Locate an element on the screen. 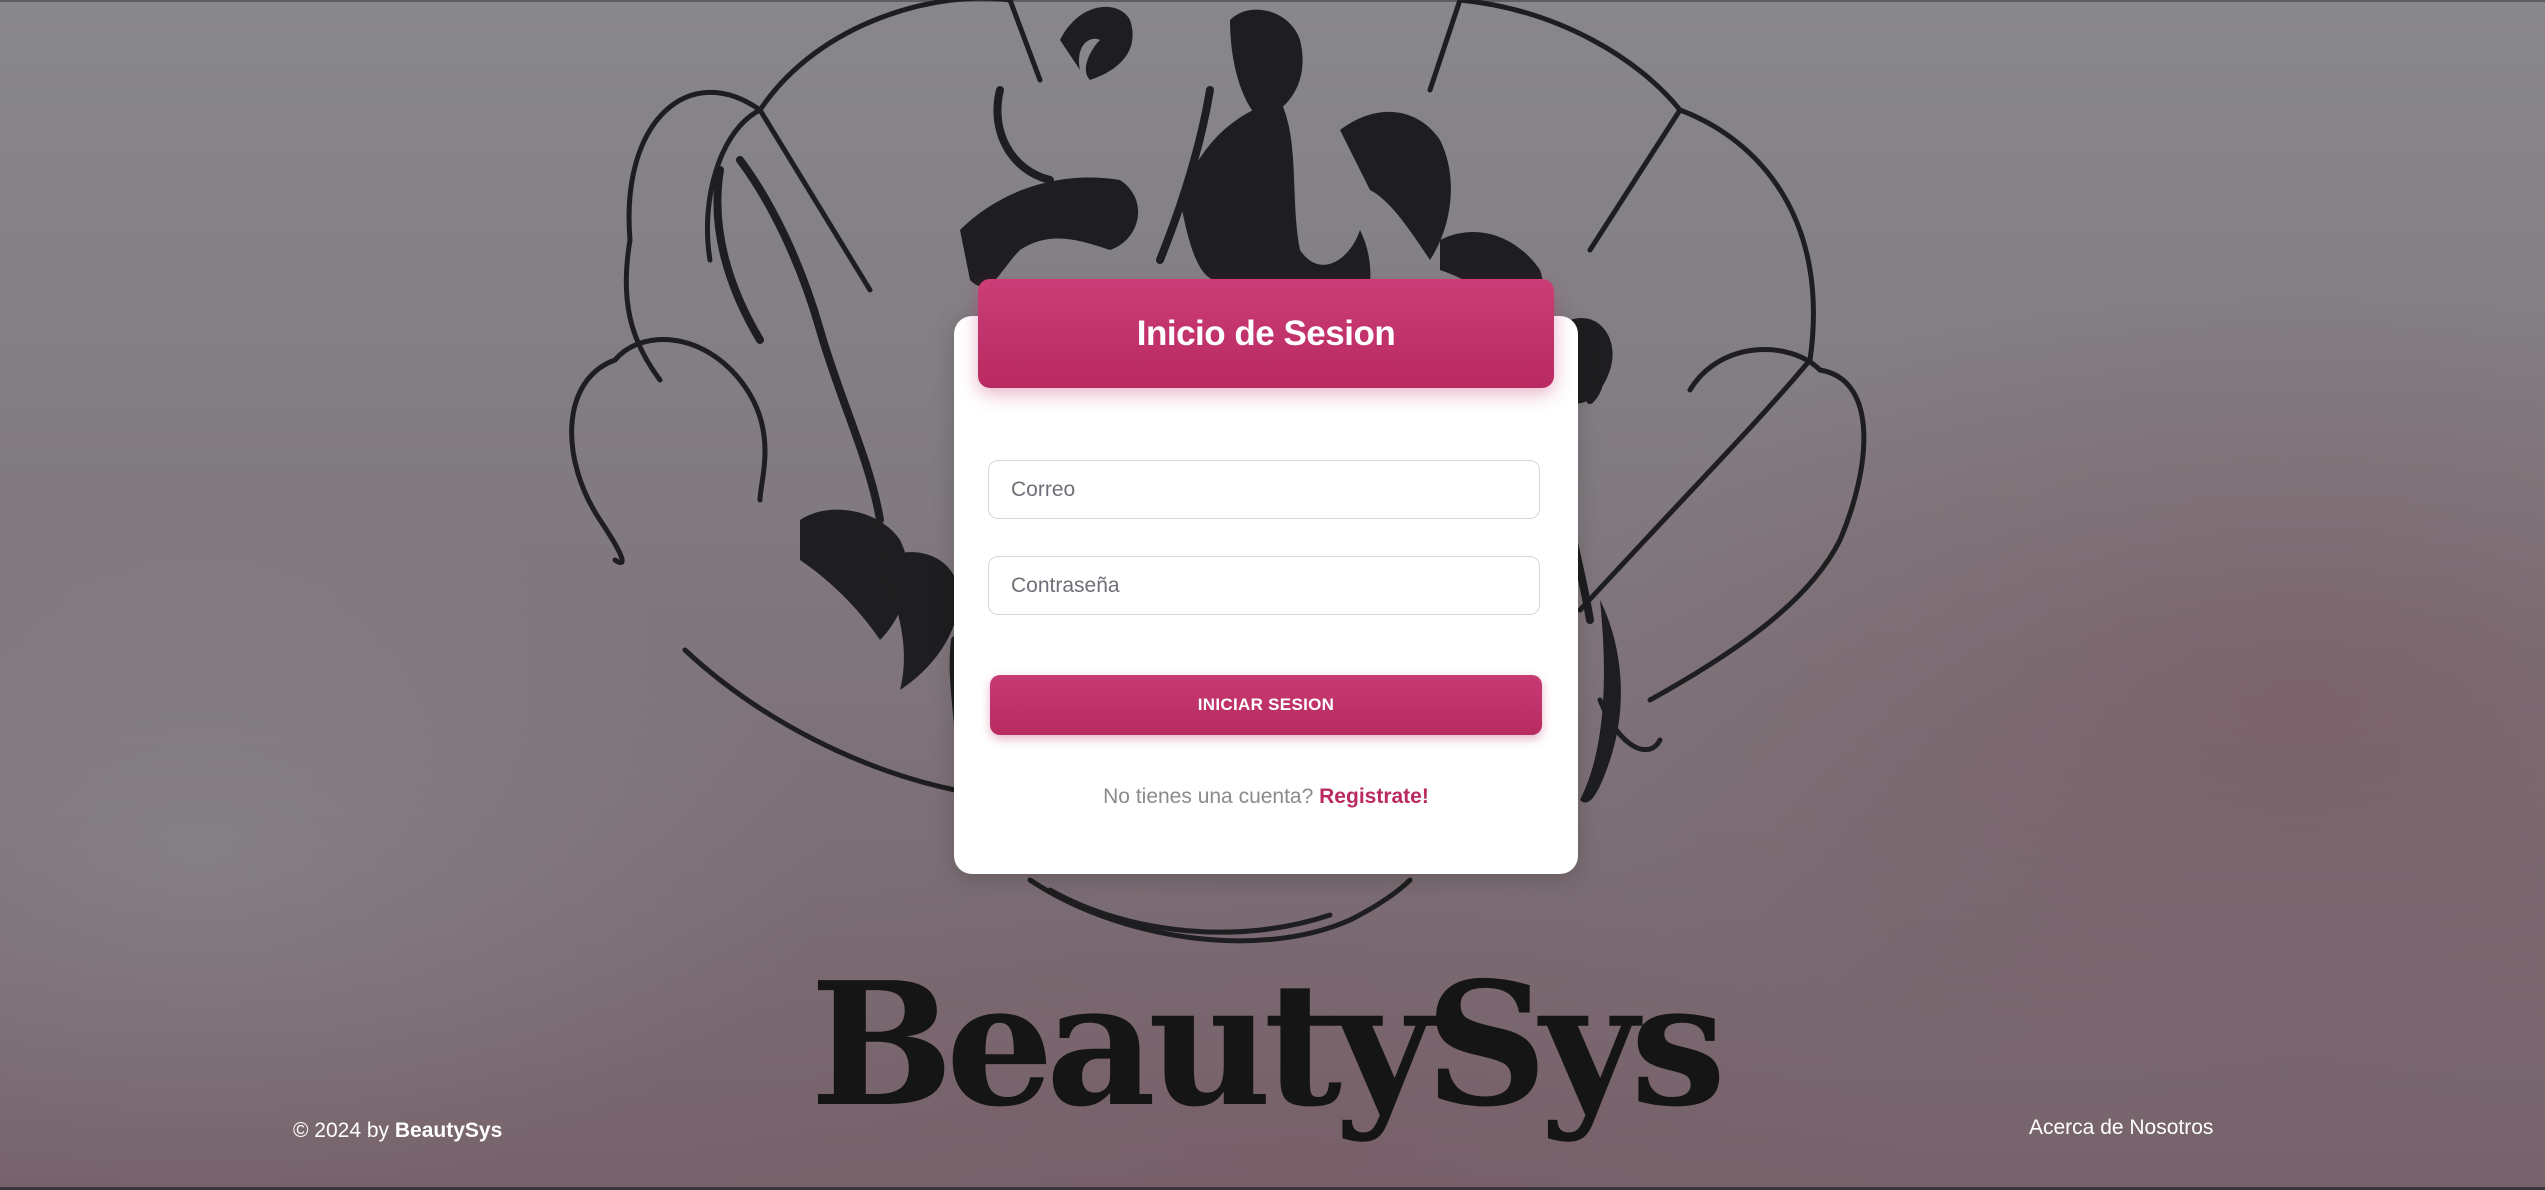 The image size is (2545, 1190). email-input is located at coordinates (1264, 489).